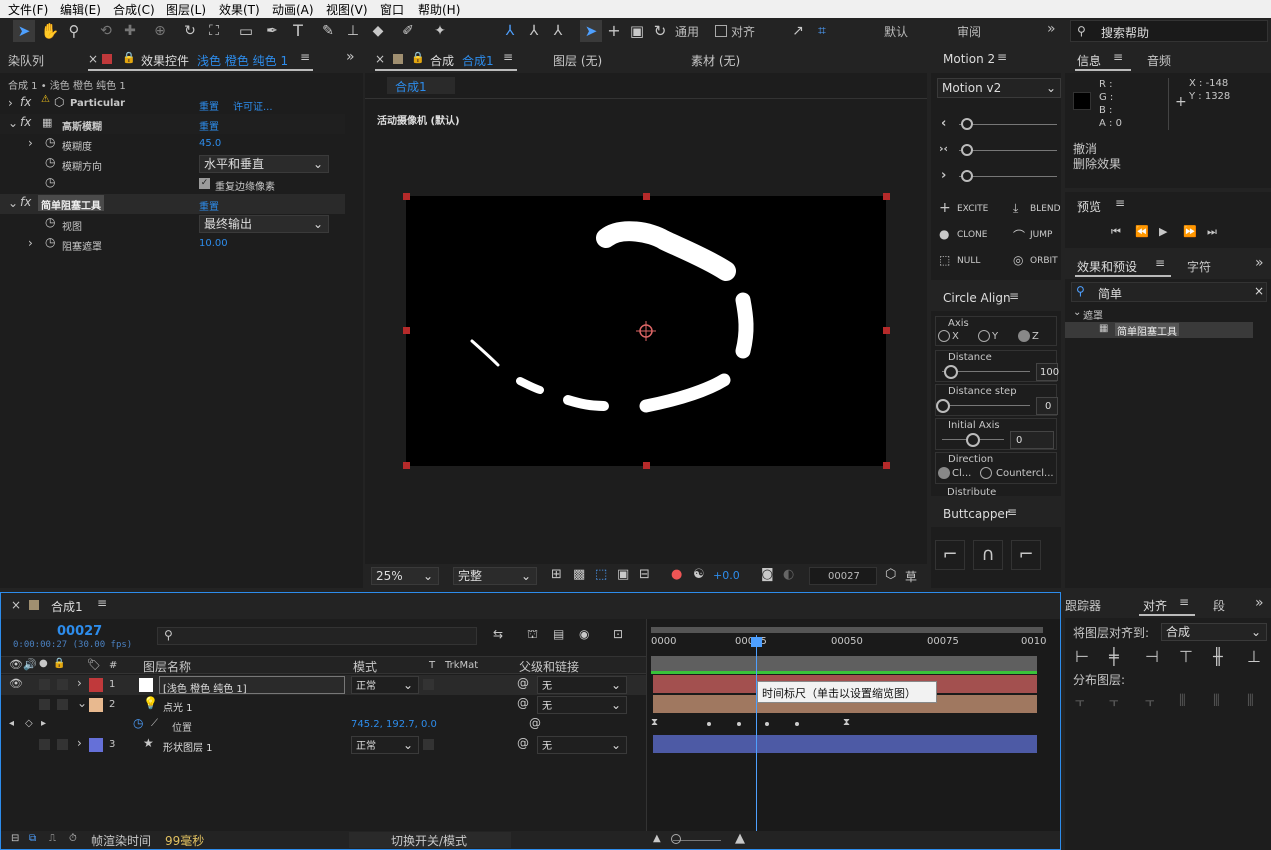 The width and height of the screenshot is (1271, 850). I want to click on work-area-bar, so click(844, 664).